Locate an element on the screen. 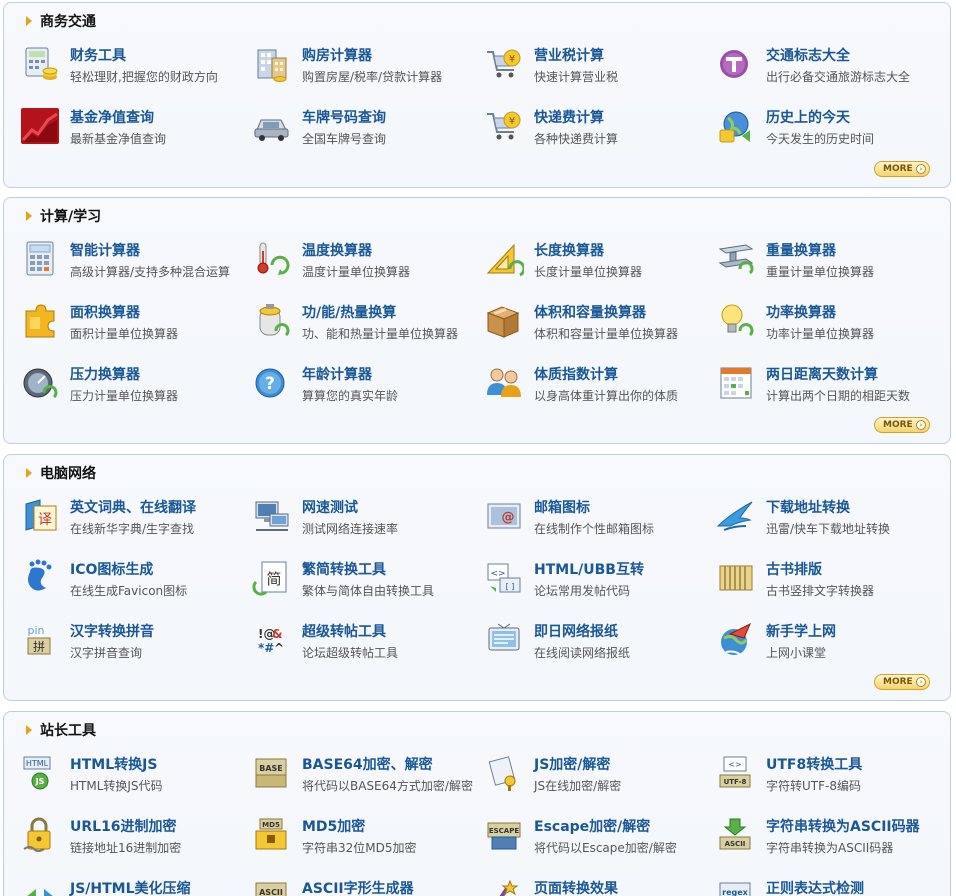 The image size is (956, 896). tool-page-transition: 页面转换效果 is located at coordinates (596, 885).